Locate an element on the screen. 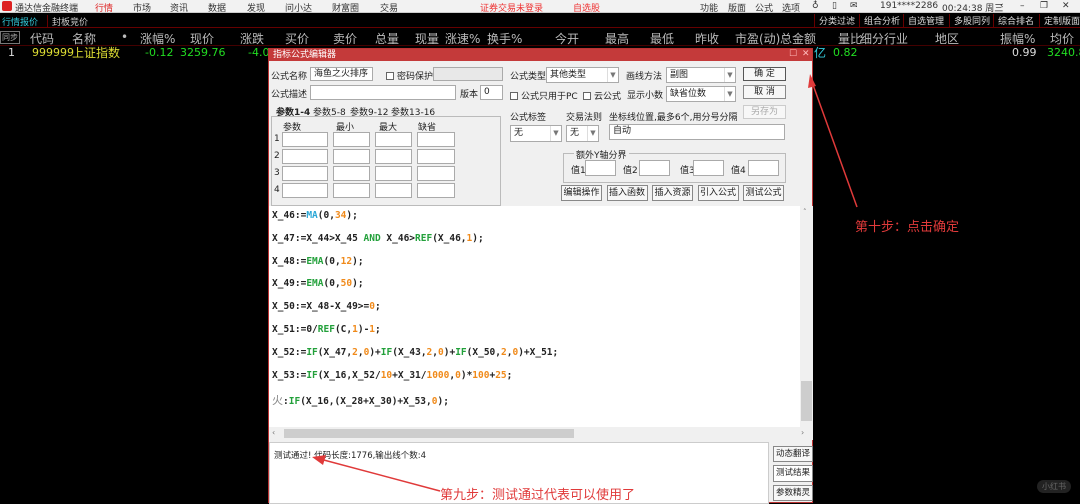  arrow-step10 is located at coordinates (834, 144).